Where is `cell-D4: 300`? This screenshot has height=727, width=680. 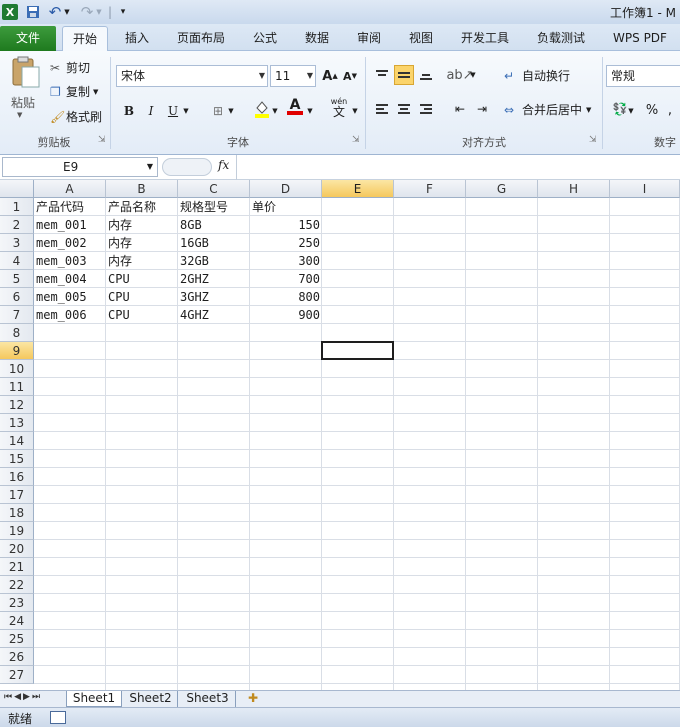
cell-D4: 300 is located at coordinates (286, 261).